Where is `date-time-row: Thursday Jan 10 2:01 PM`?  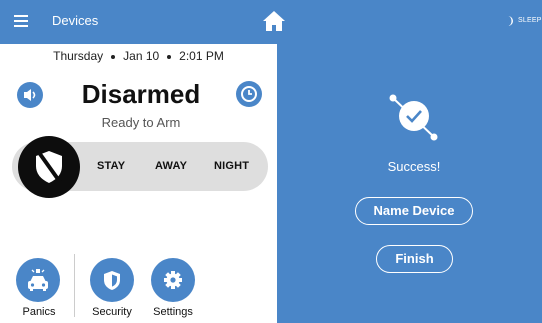
date-time-row: Thursday Jan 10 2:01 PM is located at coordinates (138, 56).